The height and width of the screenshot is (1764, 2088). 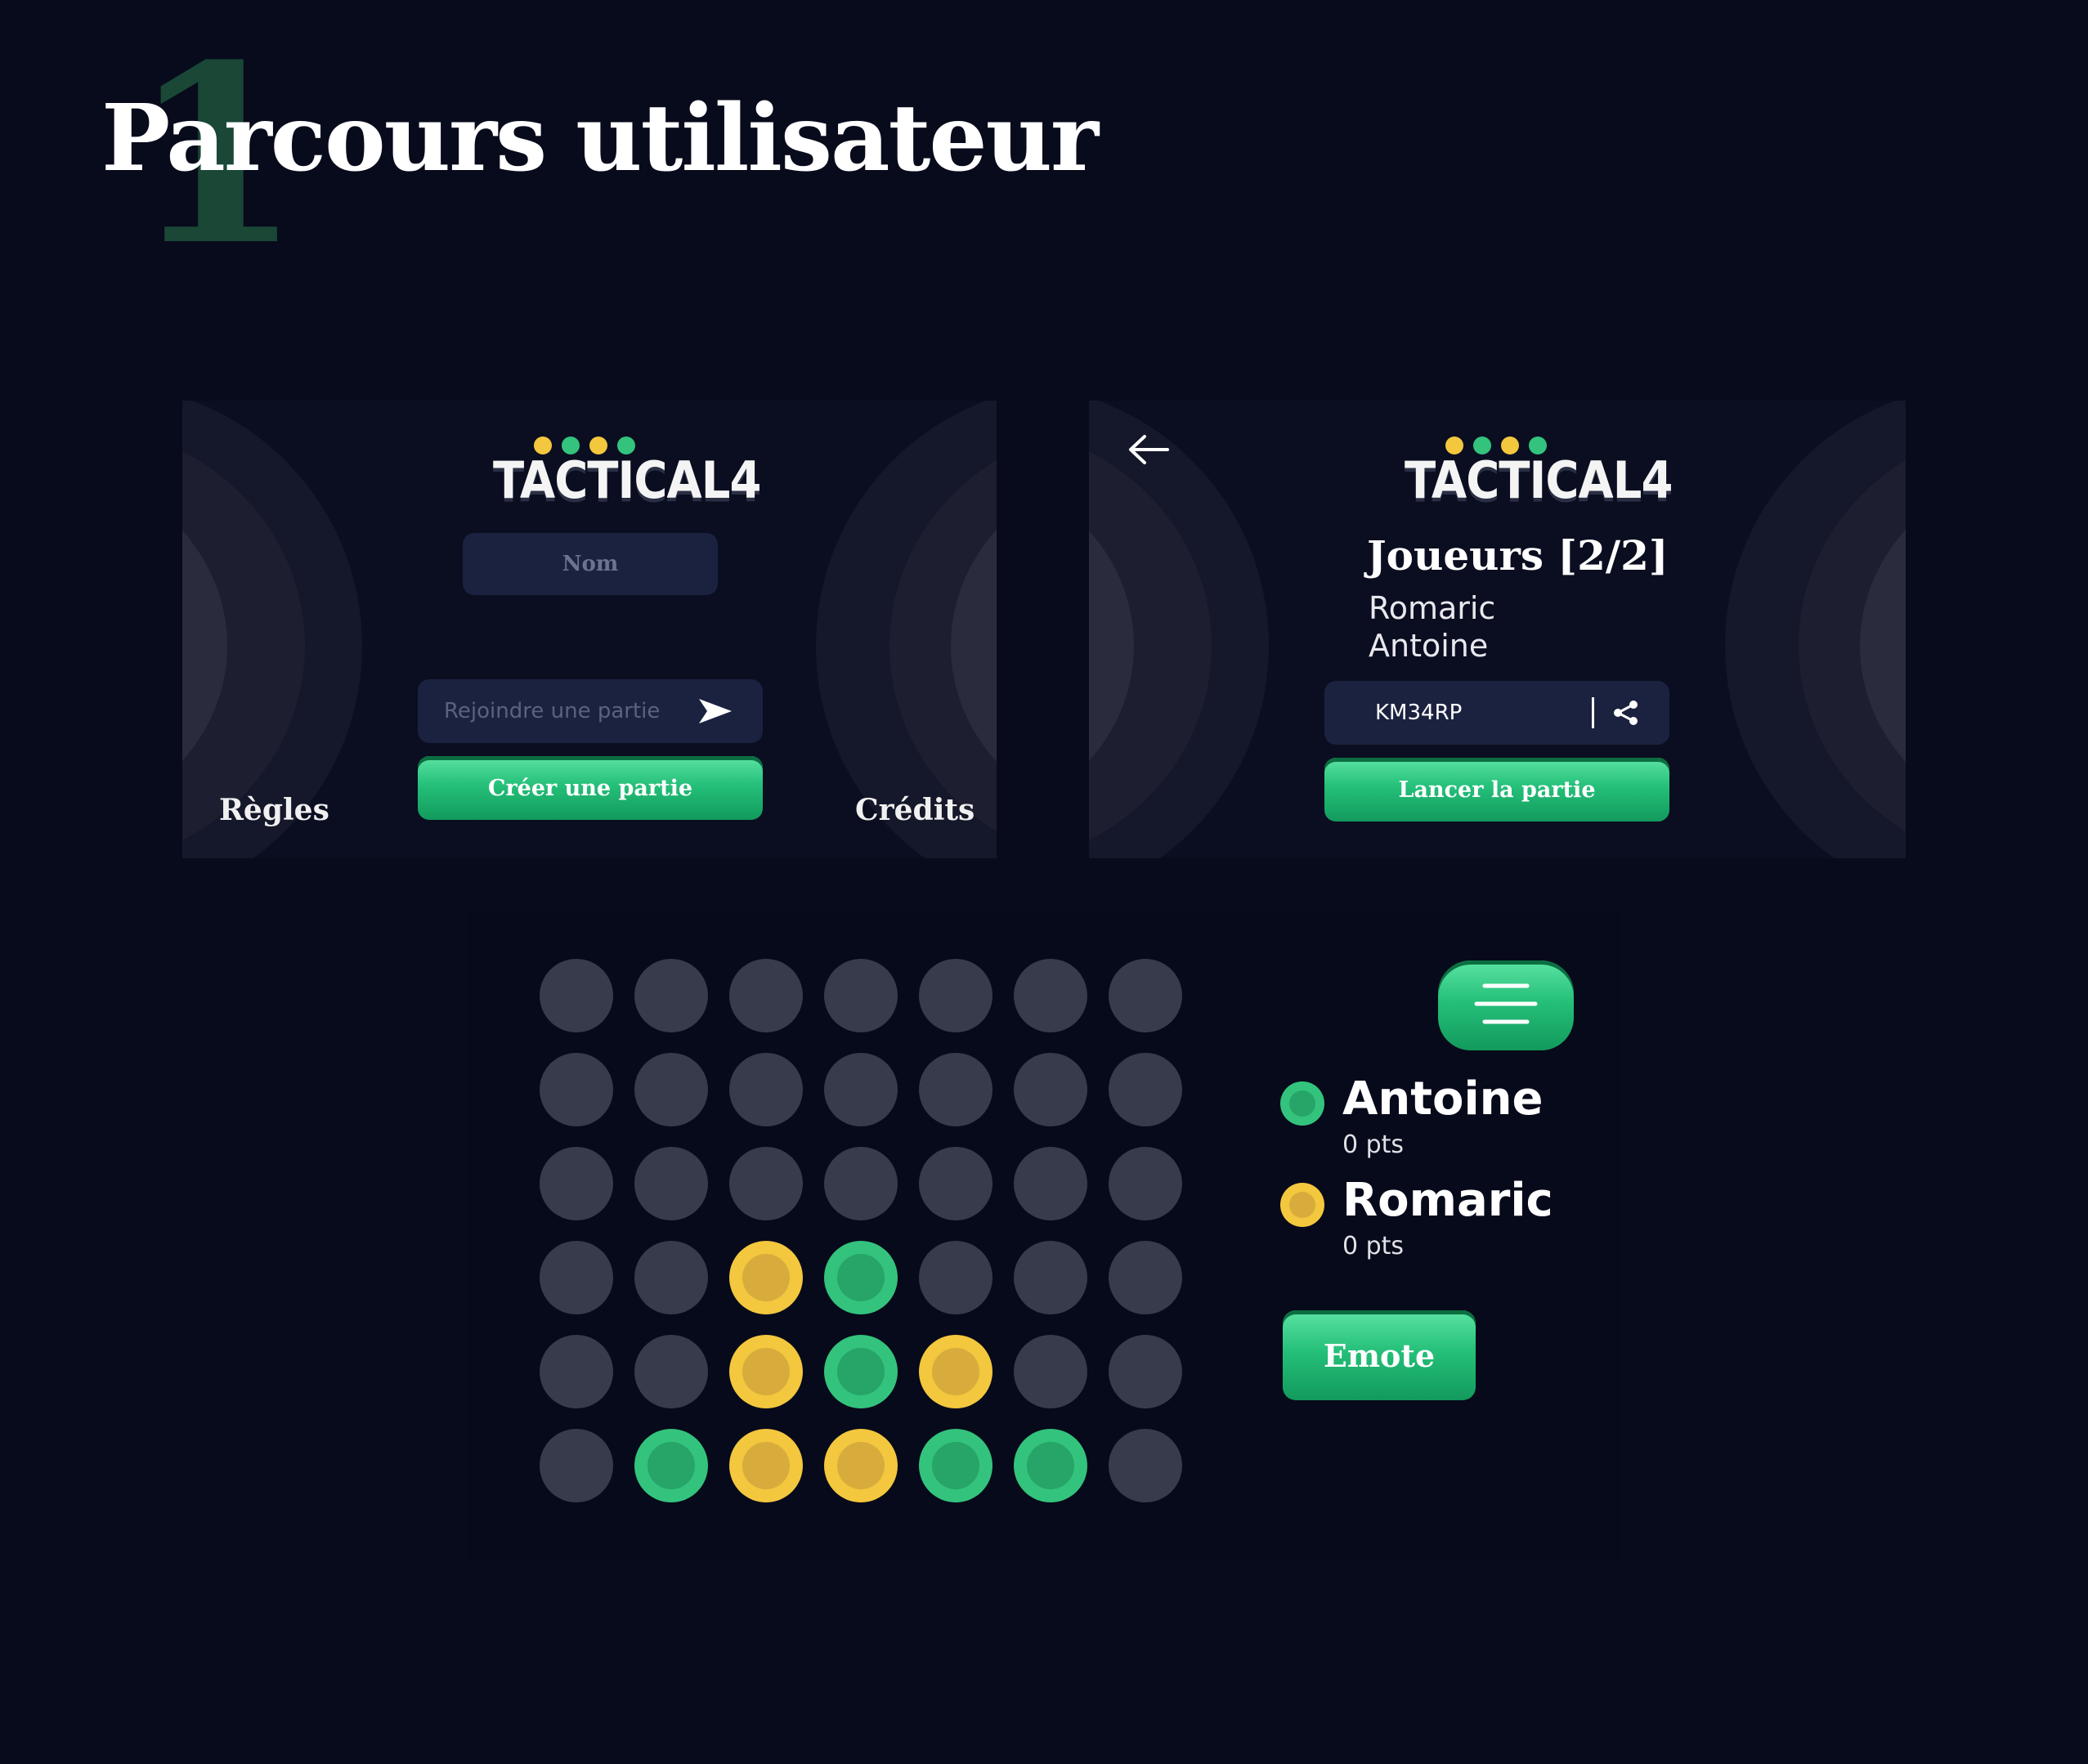 I want to click on join-game-field: Rejoindre une partie, so click(x=590, y=711).